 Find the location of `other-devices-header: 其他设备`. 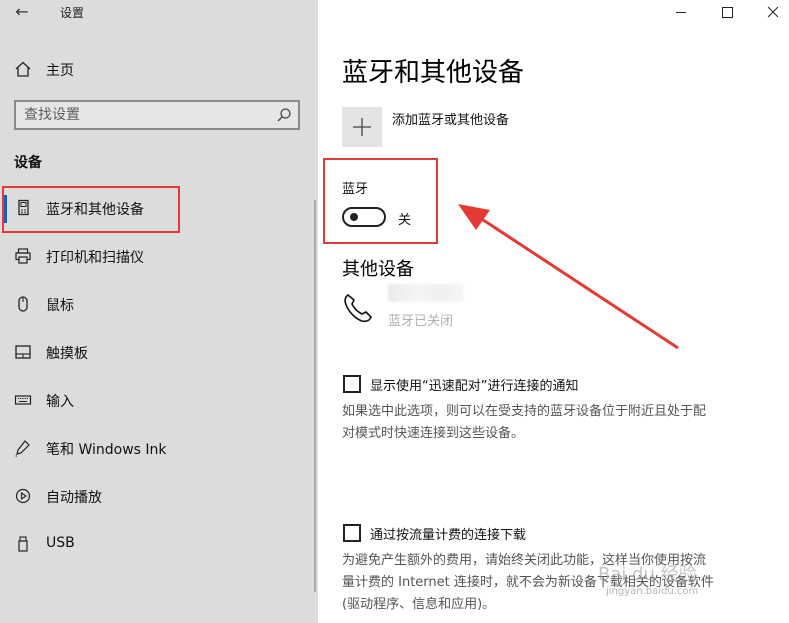

other-devices-header: 其他设备 is located at coordinates (378, 269).